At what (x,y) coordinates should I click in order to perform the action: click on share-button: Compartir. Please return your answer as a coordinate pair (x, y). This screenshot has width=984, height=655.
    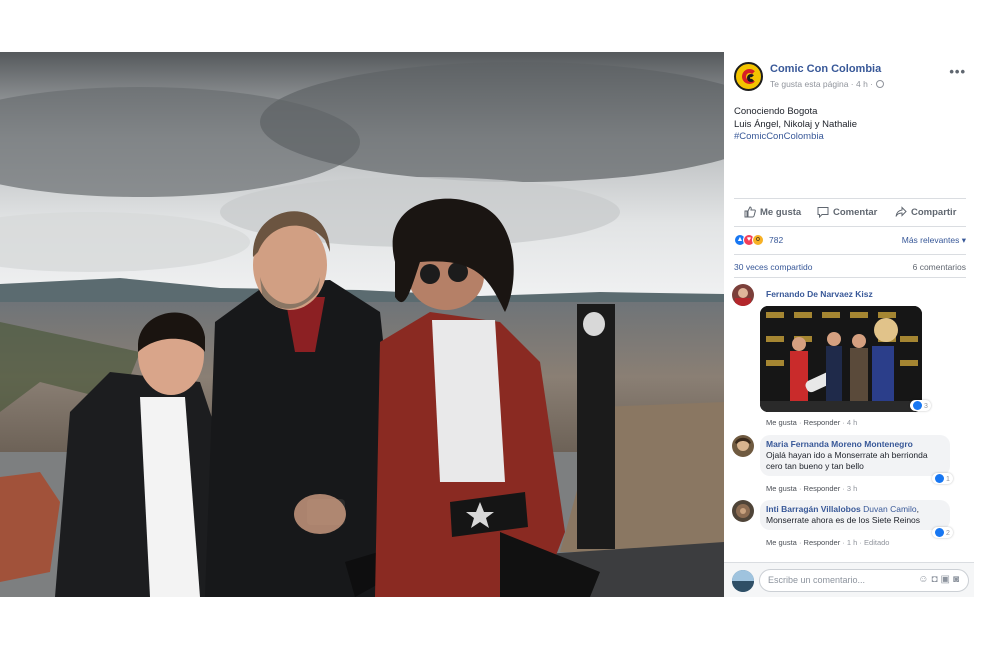
    Looking at the image, I should click on (925, 212).